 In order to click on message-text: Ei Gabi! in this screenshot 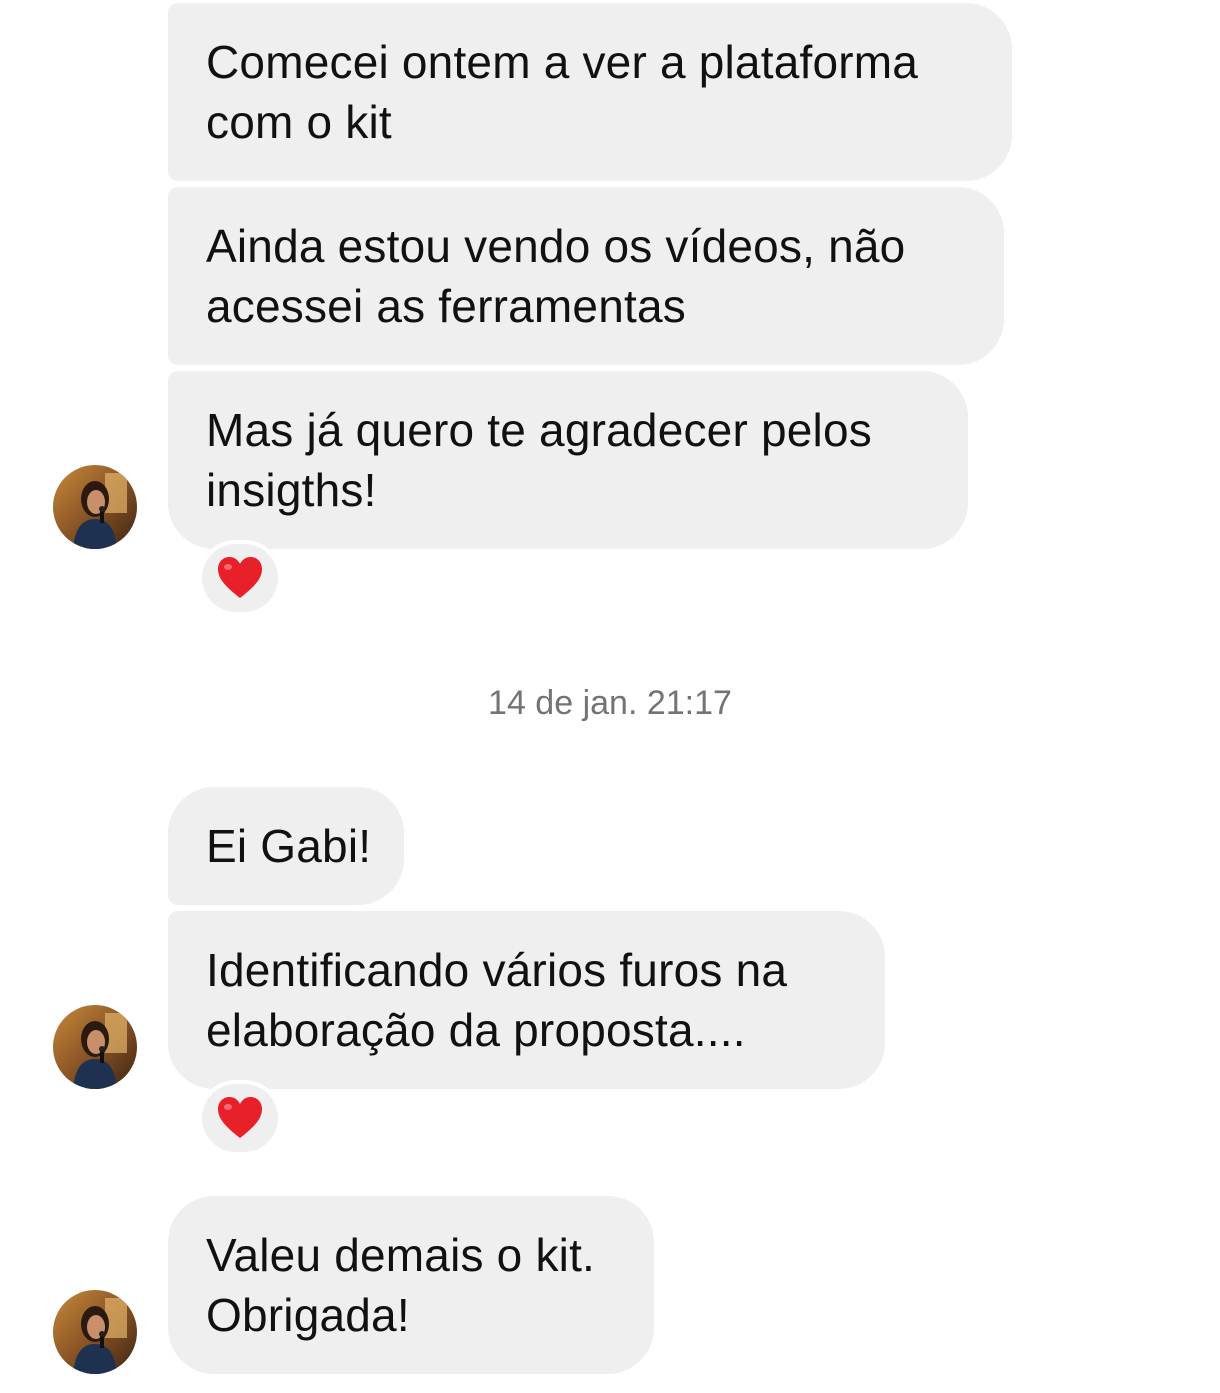, I will do `click(289, 846)`.